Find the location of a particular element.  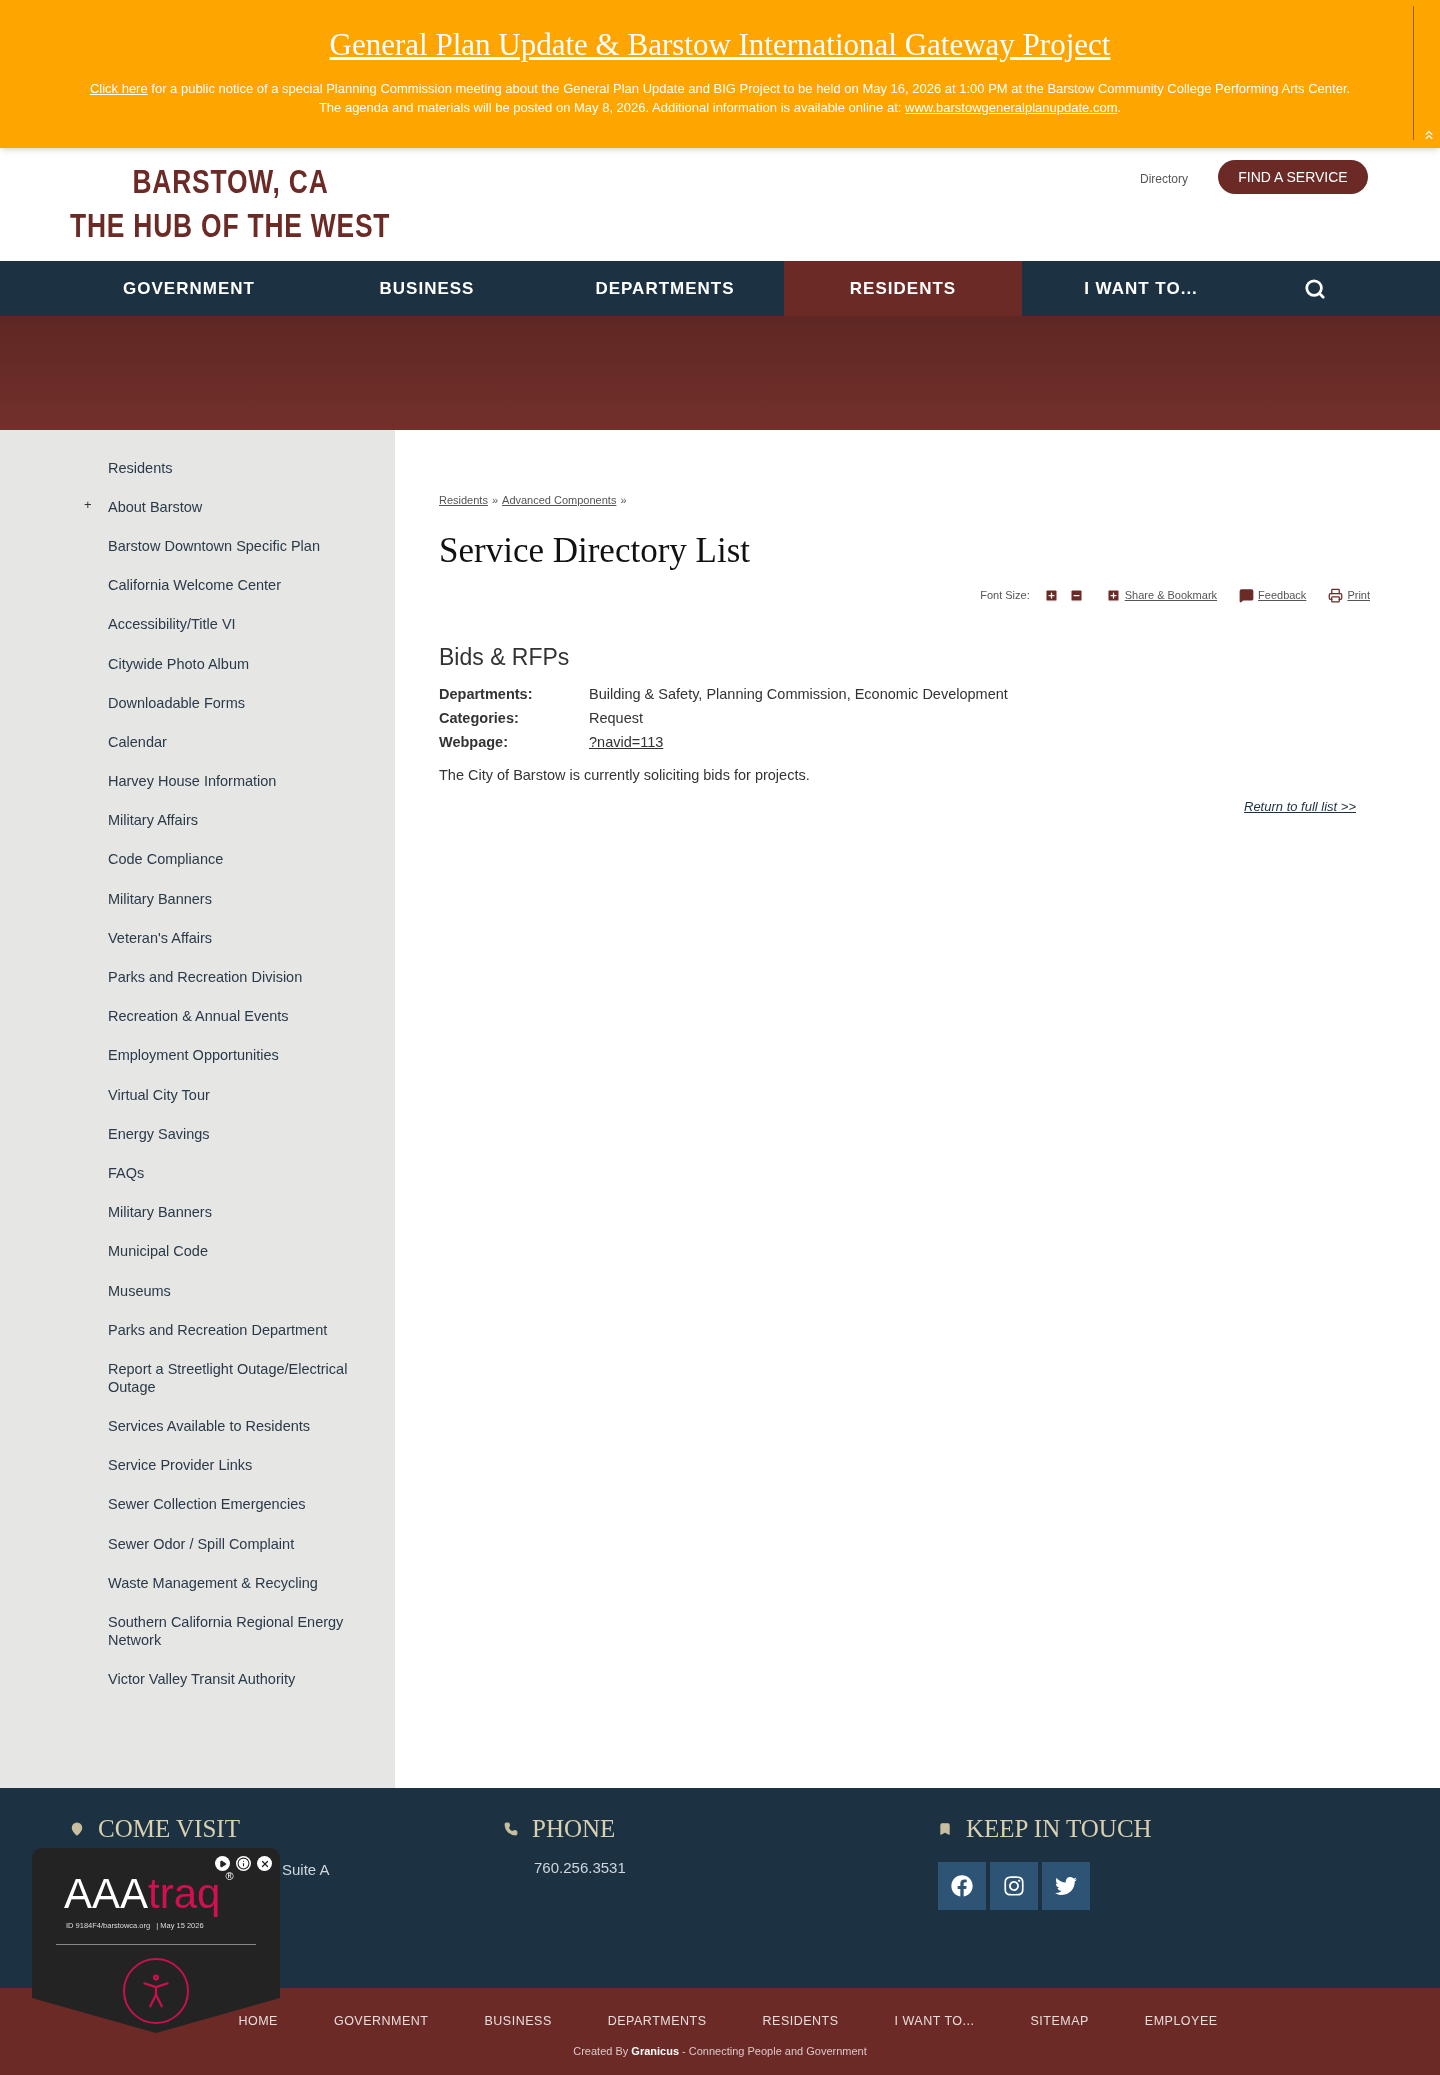

phone-number: 760.256.3531 is located at coordinates (580, 1867).